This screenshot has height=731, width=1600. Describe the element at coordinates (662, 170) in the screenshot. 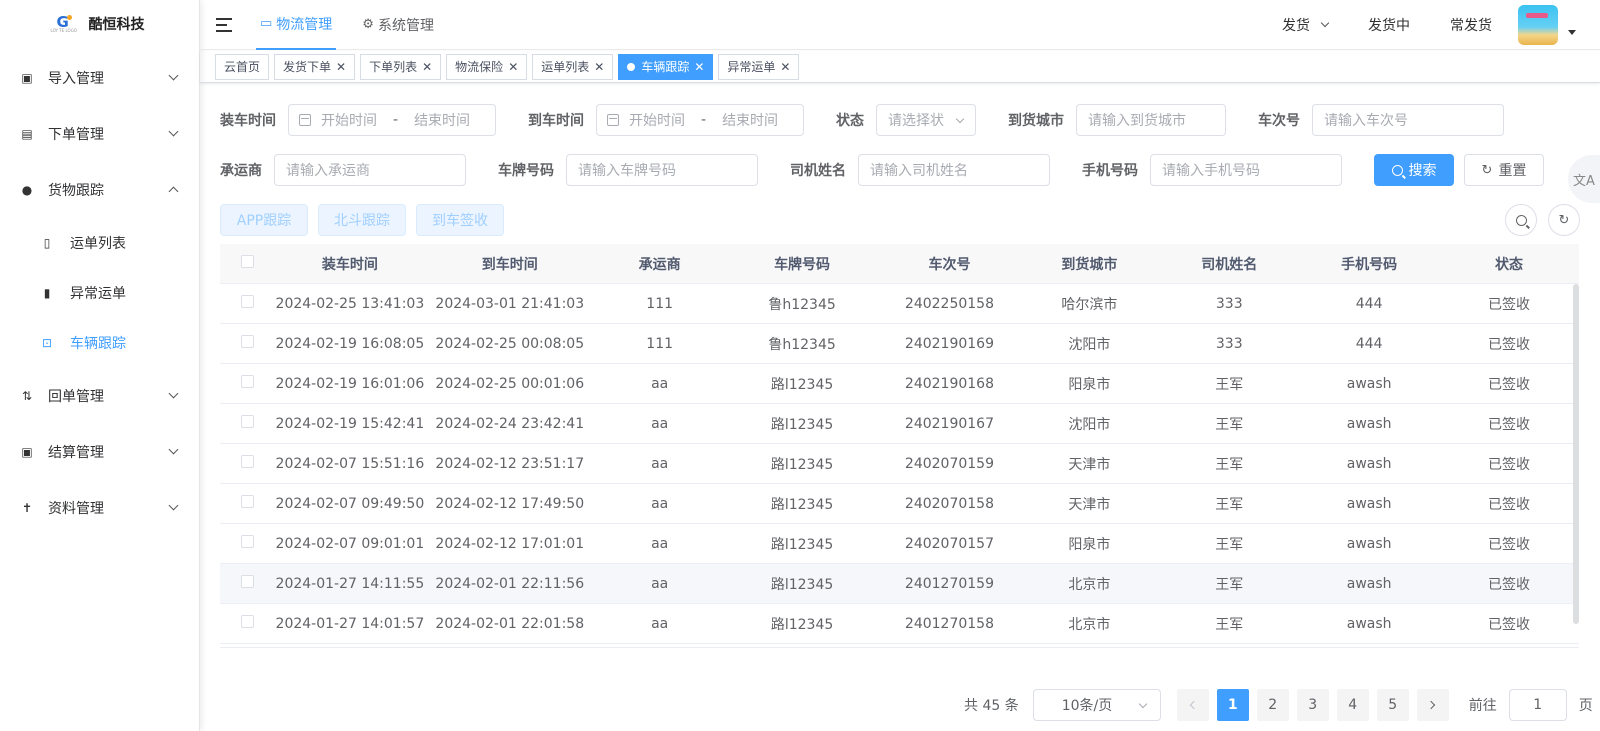

I see `plate-input: 请输入车牌号码` at that location.